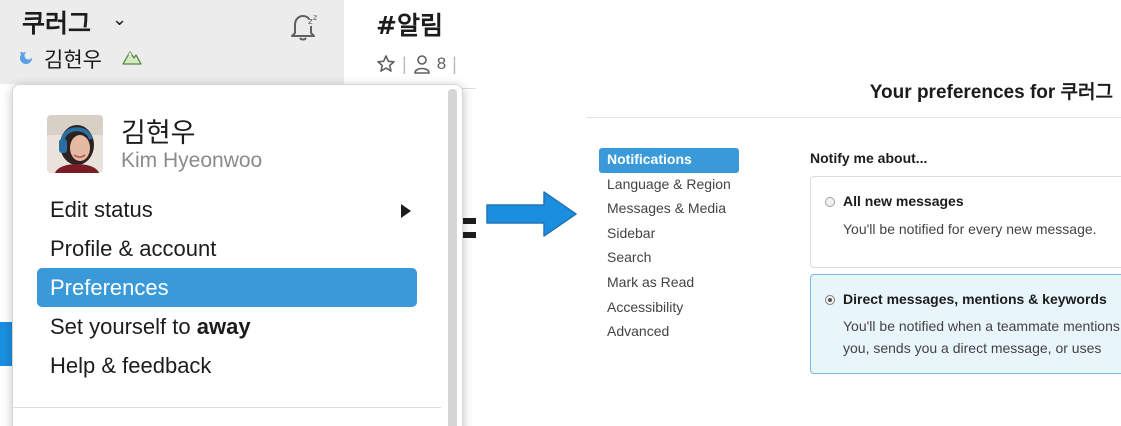 The width and height of the screenshot is (1121, 426). I want to click on profile-full-name: Kim Hyeonwoo, so click(192, 160).